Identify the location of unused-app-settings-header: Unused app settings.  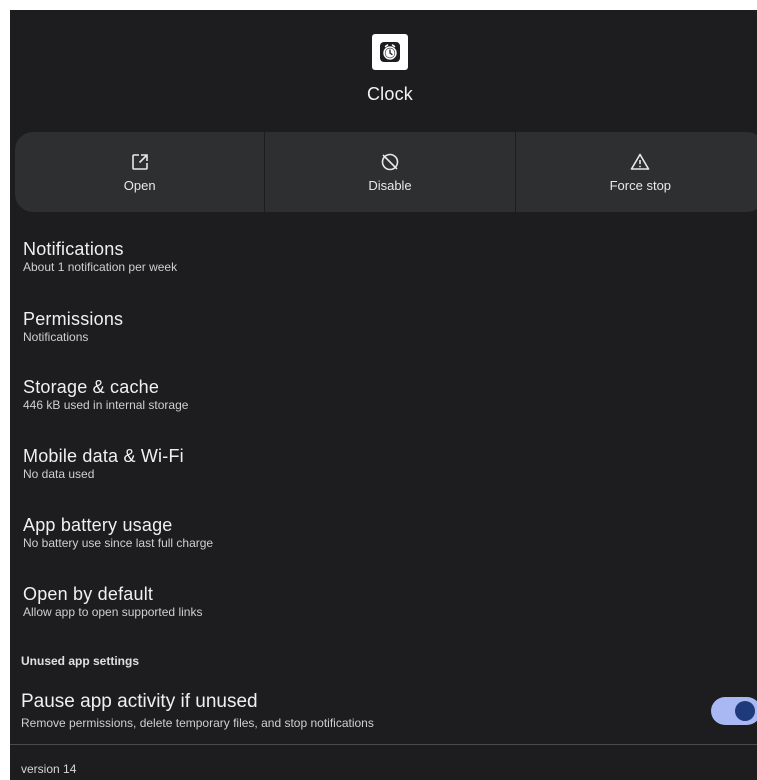
(80, 661).